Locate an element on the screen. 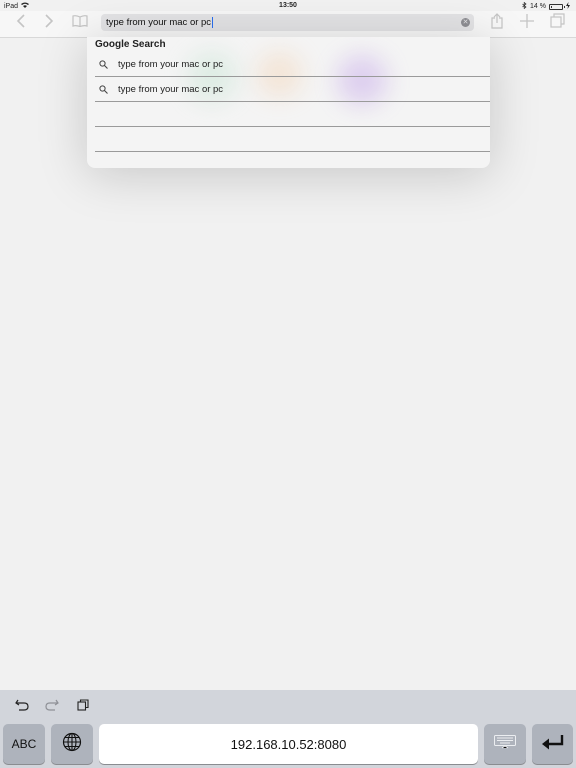 Image resolution: width=576 pixels, height=768 pixels. chevron-left-icon is located at coordinates (21, 23).